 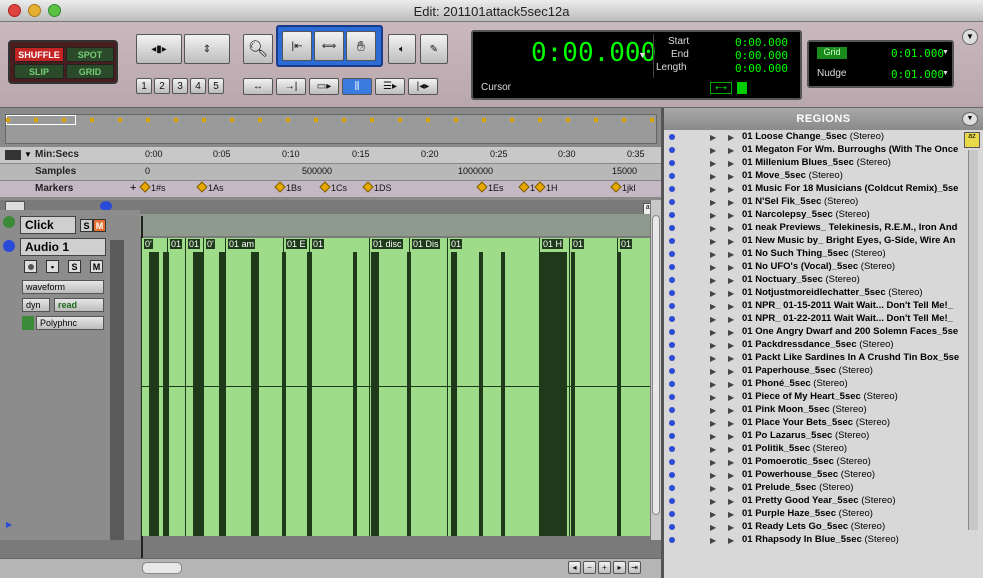 I want to click on add-marker-icon: +, so click(x=133, y=188).